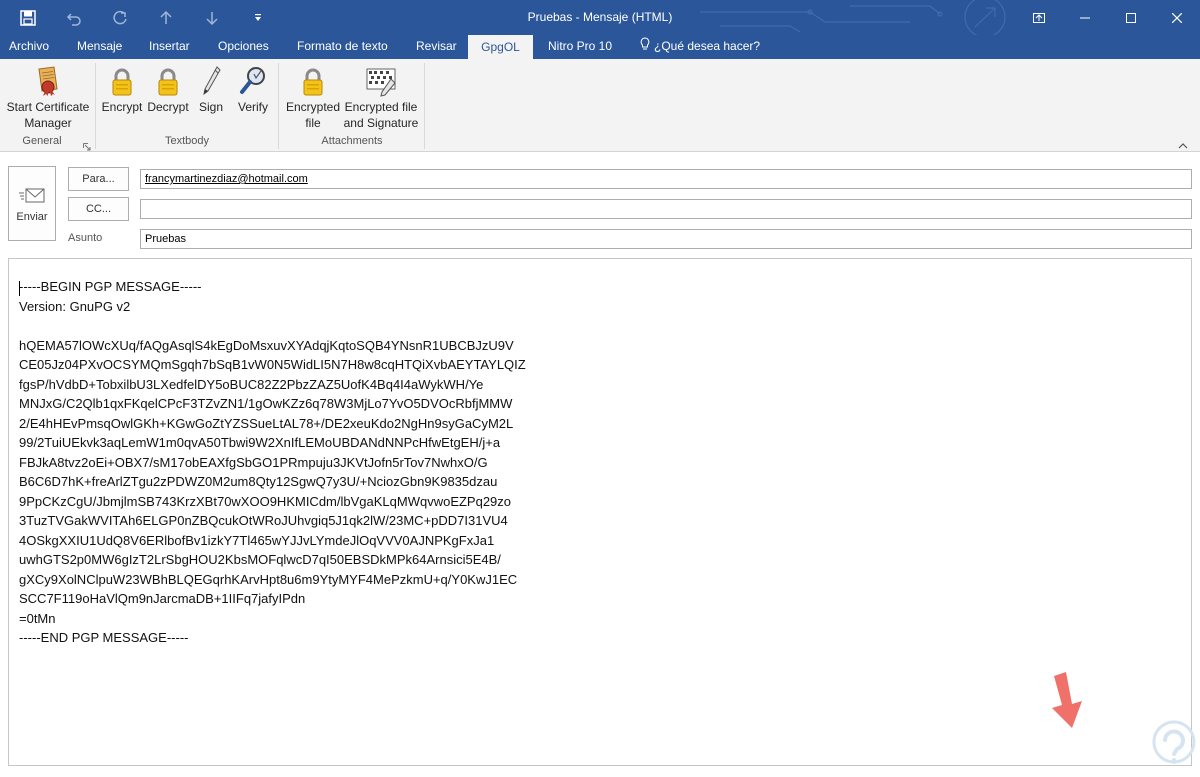  Describe the element at coordinates (352, 141) in the screenshot. I see `group-label-attachments: Attachments` at that location.